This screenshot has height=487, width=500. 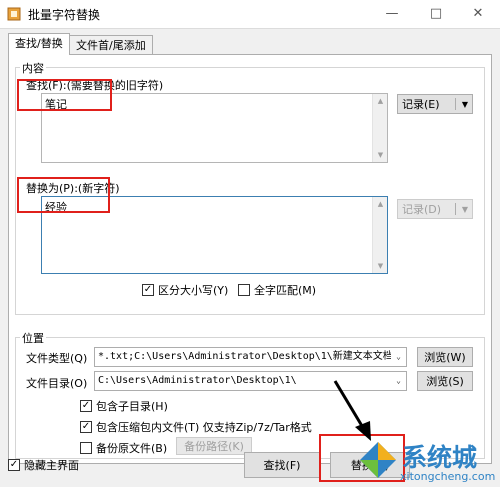 What do you see at coordinates (64, 15) in the screenshot?
I see `window-title: 批量字符替换` at bounding box center [64, 15].